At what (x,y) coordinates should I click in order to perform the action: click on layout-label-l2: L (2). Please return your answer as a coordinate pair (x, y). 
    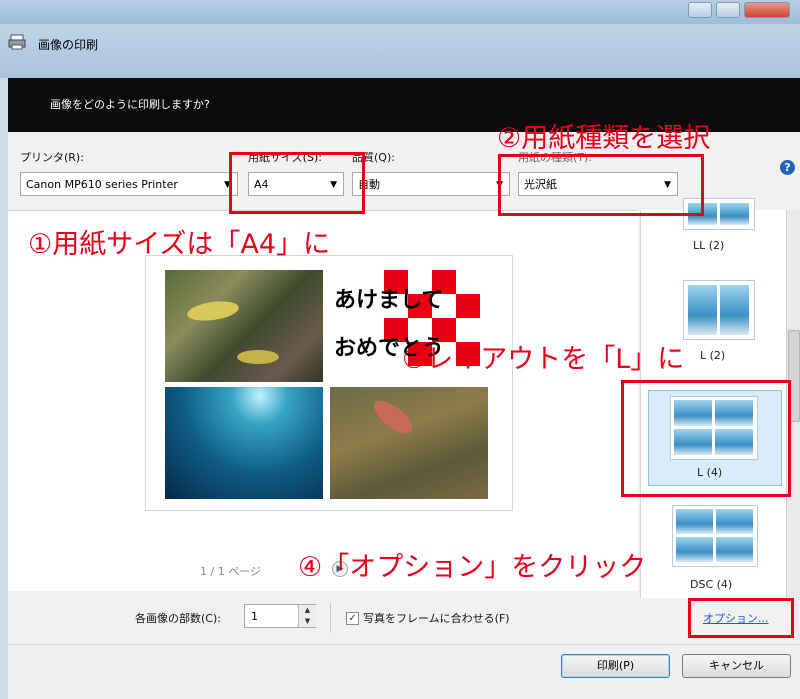
    Looking at the image, I should click on (713, 355).